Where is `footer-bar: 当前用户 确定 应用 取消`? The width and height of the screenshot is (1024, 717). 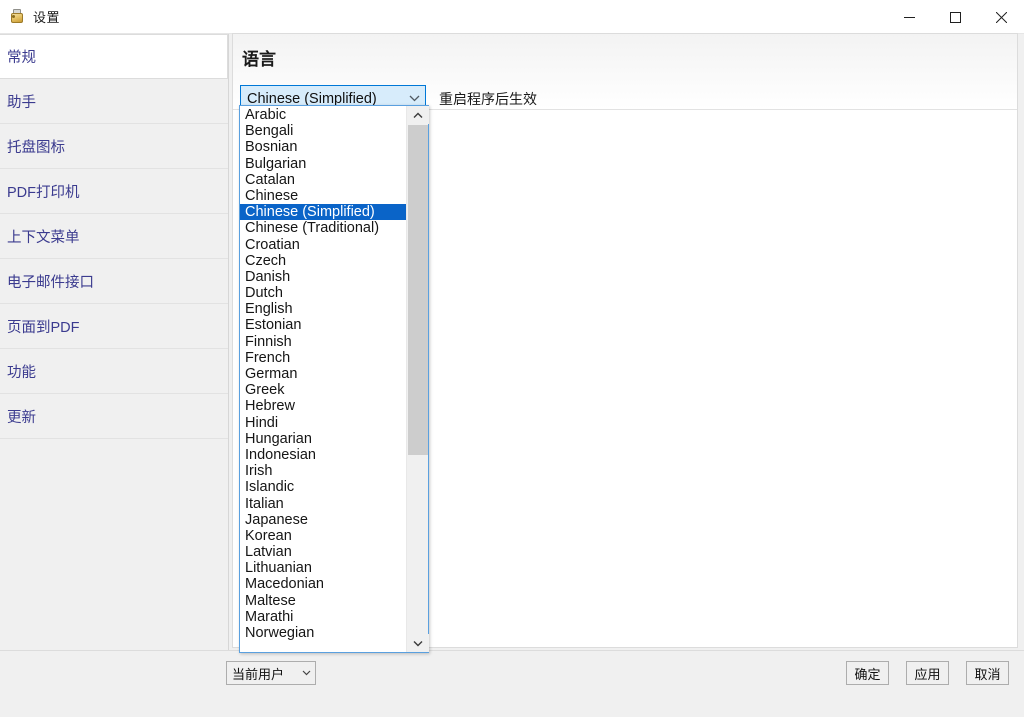 footer-bar: 当前用户 确定 应用 取消 is located at coordinates (512, 683).